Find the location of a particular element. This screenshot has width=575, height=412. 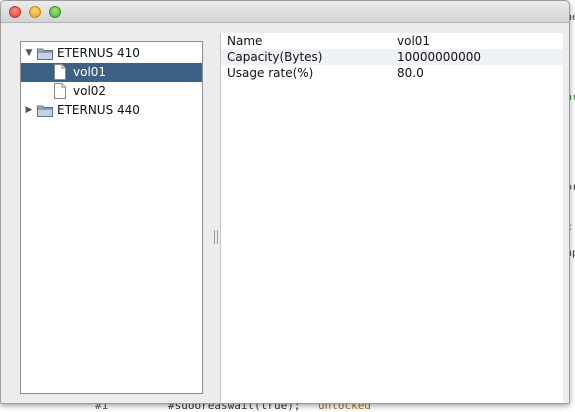

tree-item-eternus-440: ▶ ETERNUS 440 is located at coordinates (111, 110).